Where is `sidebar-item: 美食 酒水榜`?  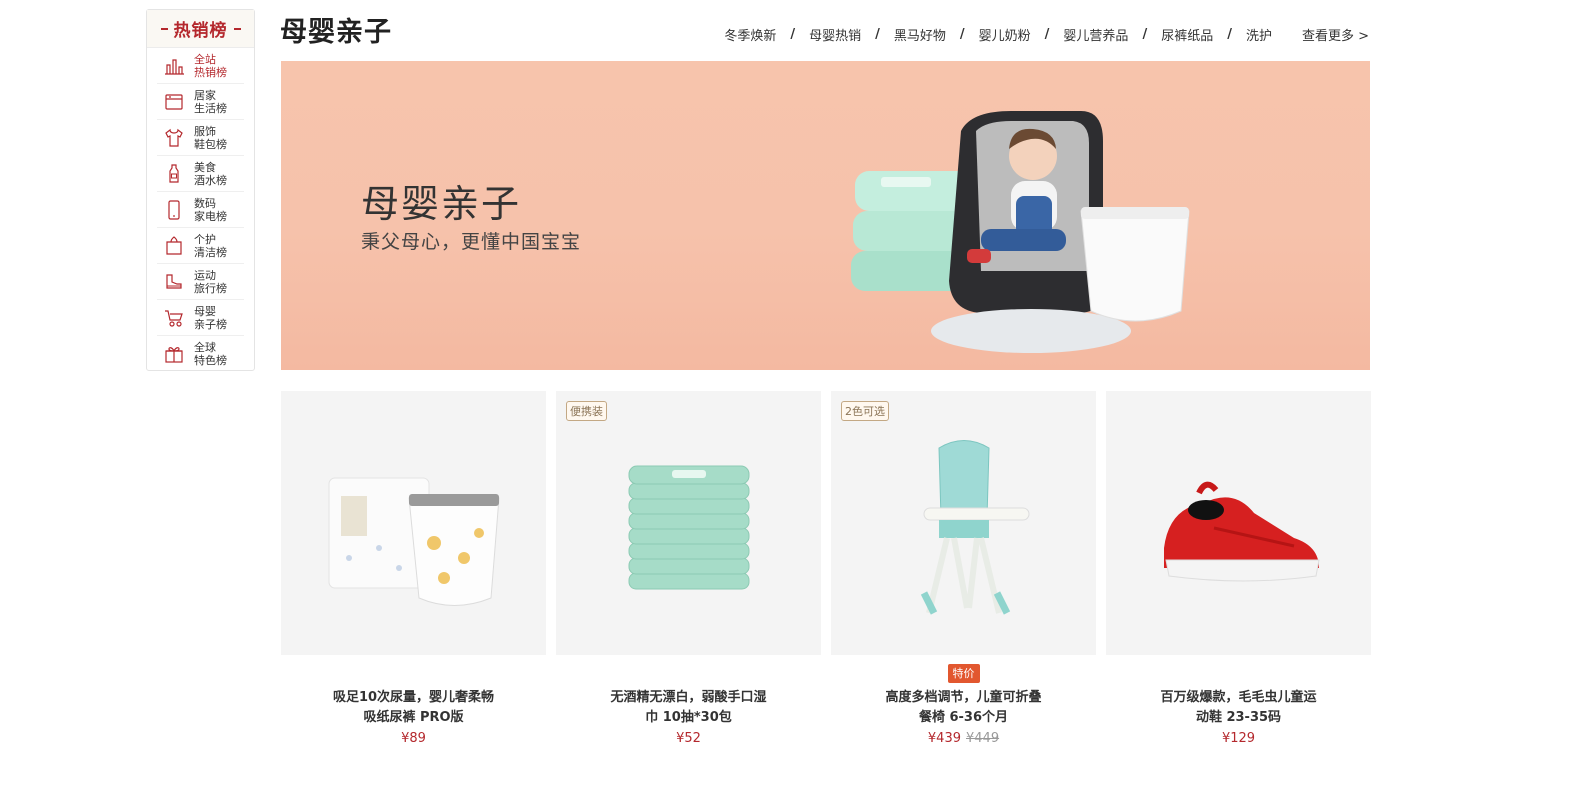
sidebar-item: 美食 酒水榜 is located at coordinates (200, 174).